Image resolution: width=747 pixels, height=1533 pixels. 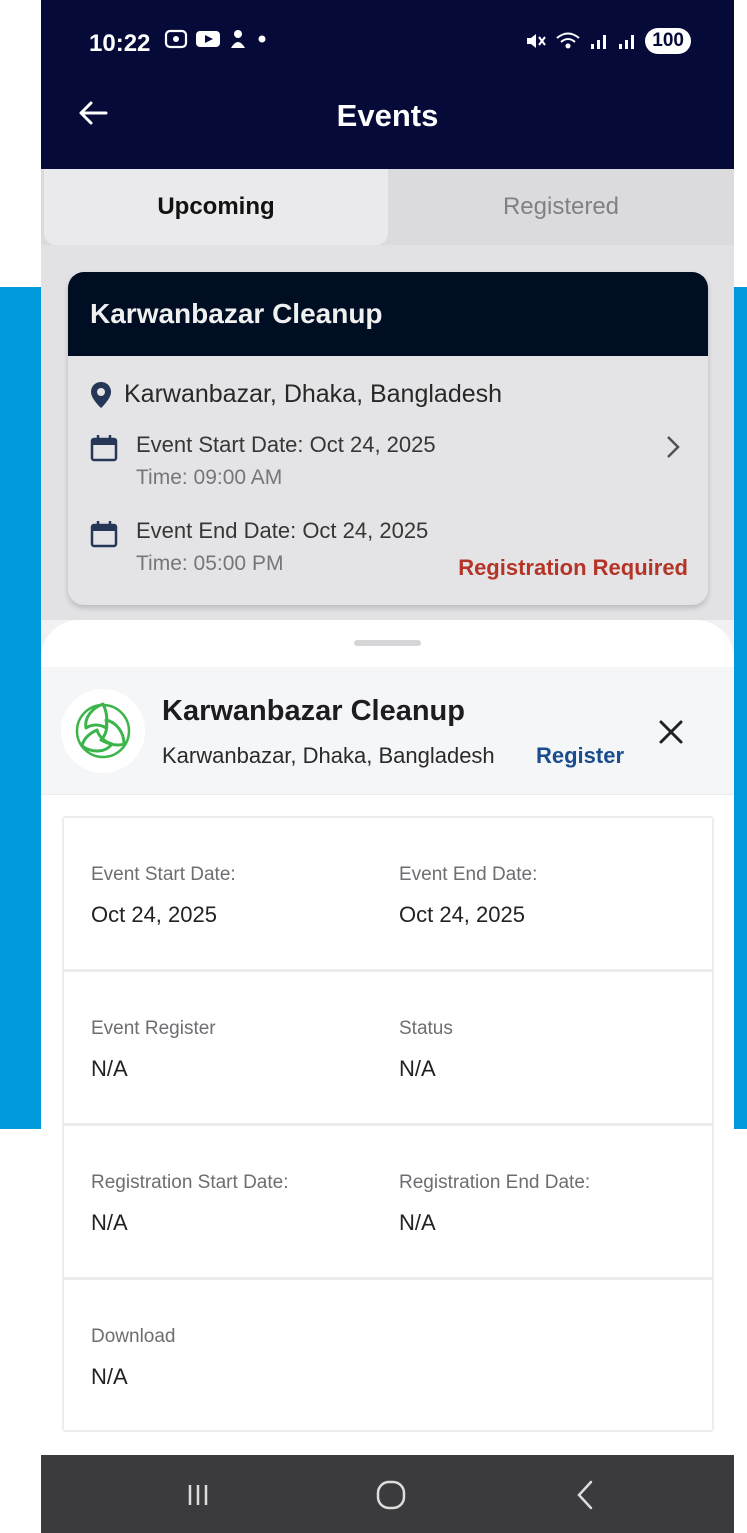 I want to click on detail-label: Status, so click(x=426, y=1028).